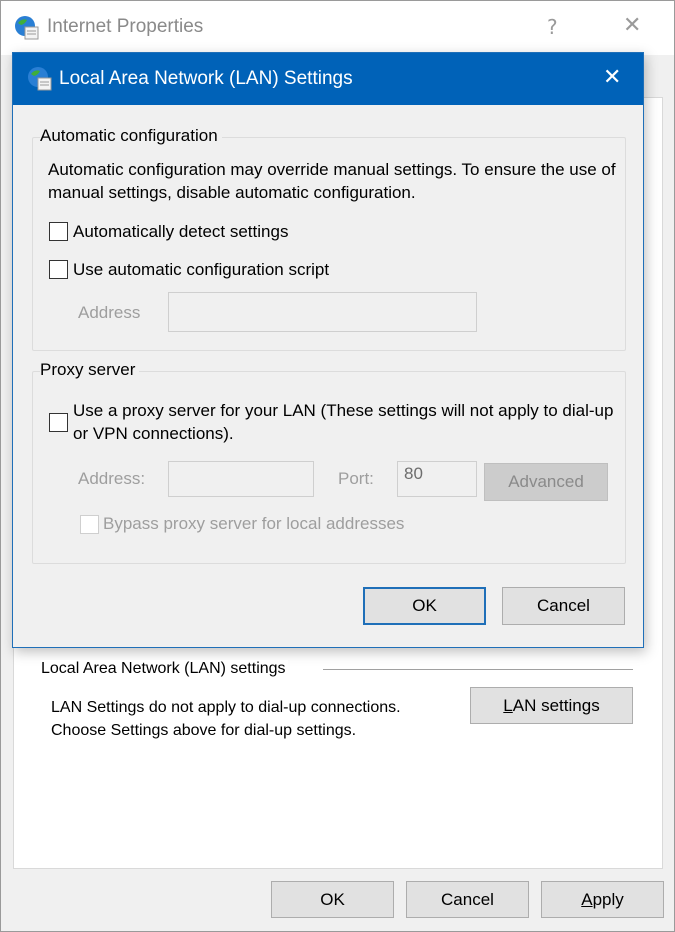  Describe the element at coordinates (552, 27) in the screenshot. I see `help-button: ?` at that location.